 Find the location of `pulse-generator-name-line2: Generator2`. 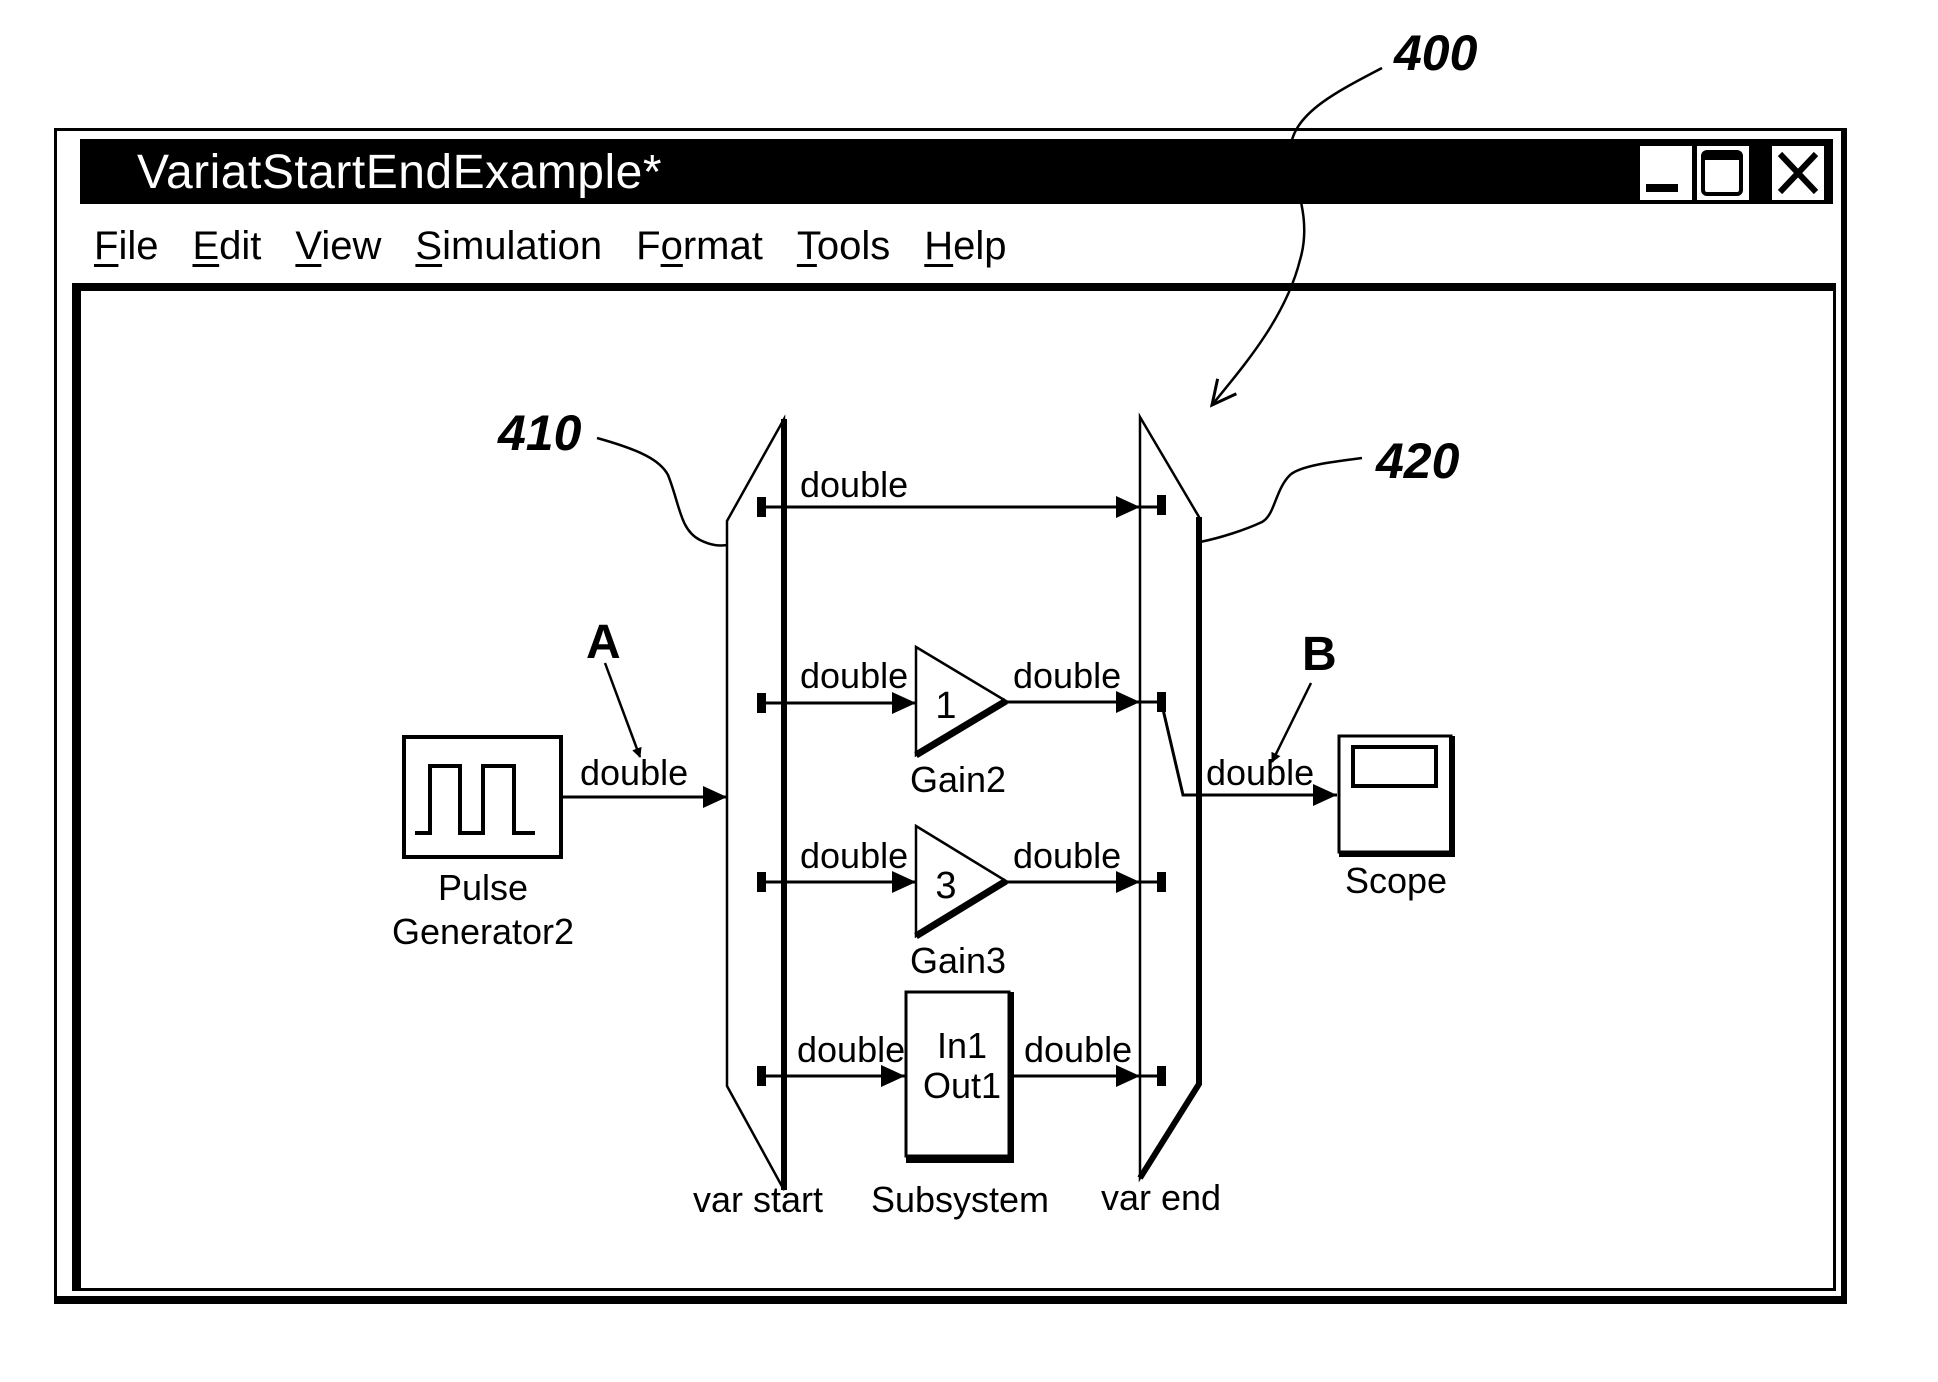

pulse-generator-name-line2: Generator2 is located at coordinates (483, 931).